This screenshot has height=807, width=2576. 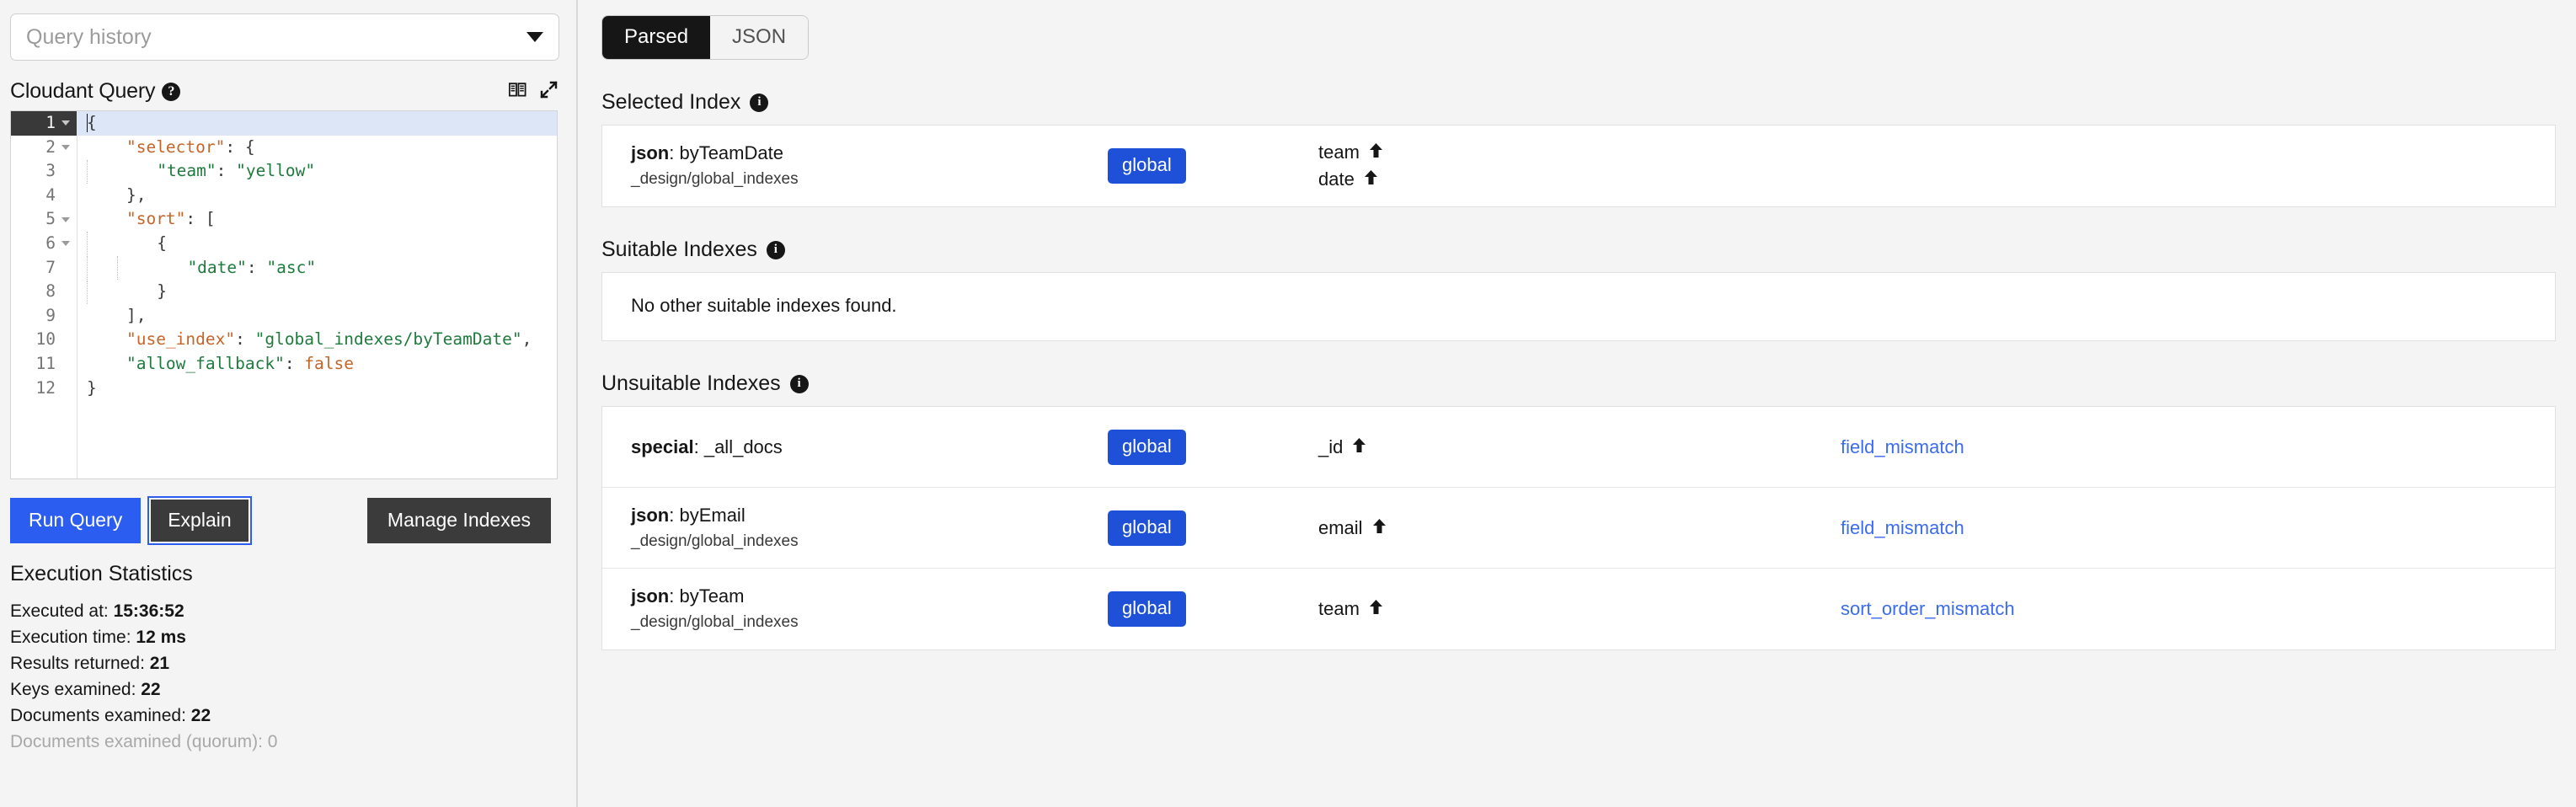 What do you see at coordinates (284, 742) in the screenshot?
I see `statistic-line: Documents examined (quorum): 0` at bounding box center [284, 742].